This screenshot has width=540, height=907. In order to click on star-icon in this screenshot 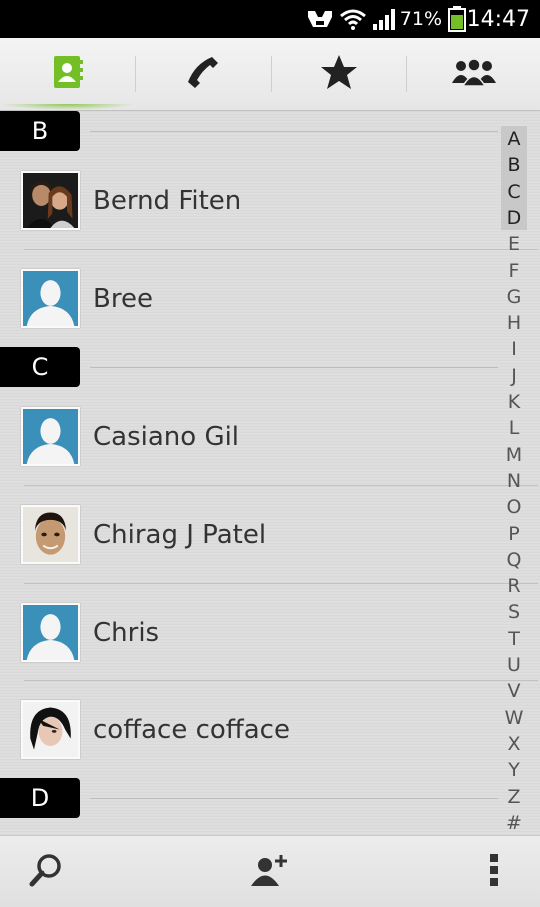, I will do `click(339, 74)`.